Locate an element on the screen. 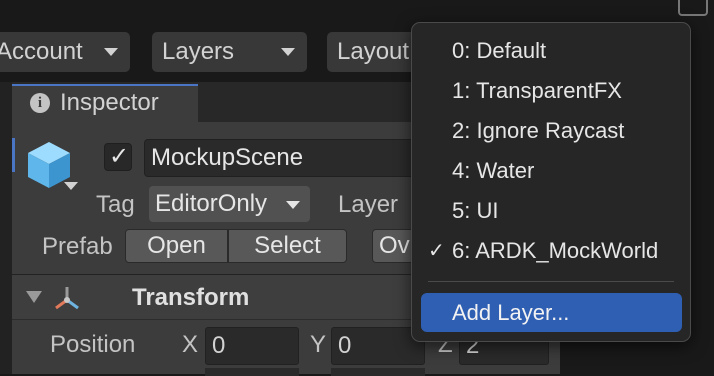 This screenshot has width=714, height=376. menu-item-transparentfx: 1: TransparentFX is located at coordinates (551, 91).